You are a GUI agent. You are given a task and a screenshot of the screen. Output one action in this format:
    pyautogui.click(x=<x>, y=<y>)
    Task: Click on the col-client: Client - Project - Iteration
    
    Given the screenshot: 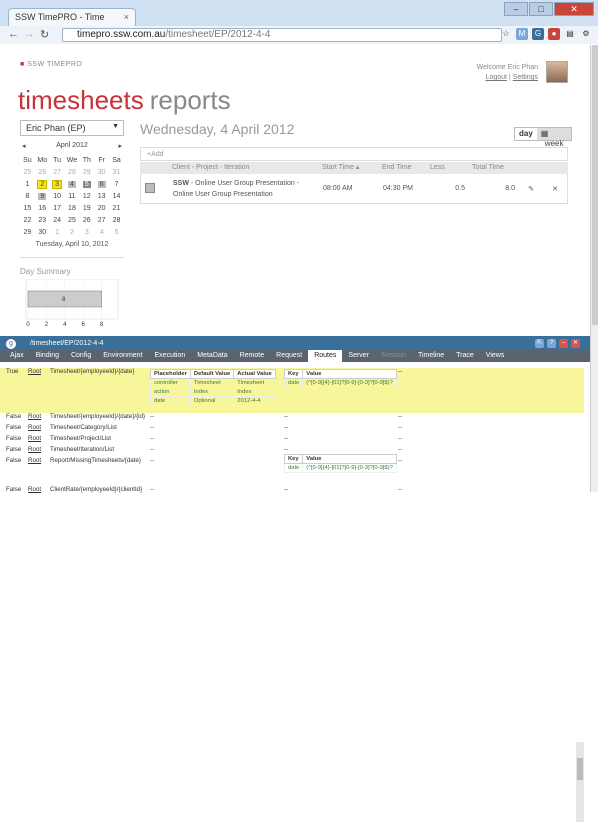 What is the action you would take?
    pyautogui.click(x=243, y=168)
    